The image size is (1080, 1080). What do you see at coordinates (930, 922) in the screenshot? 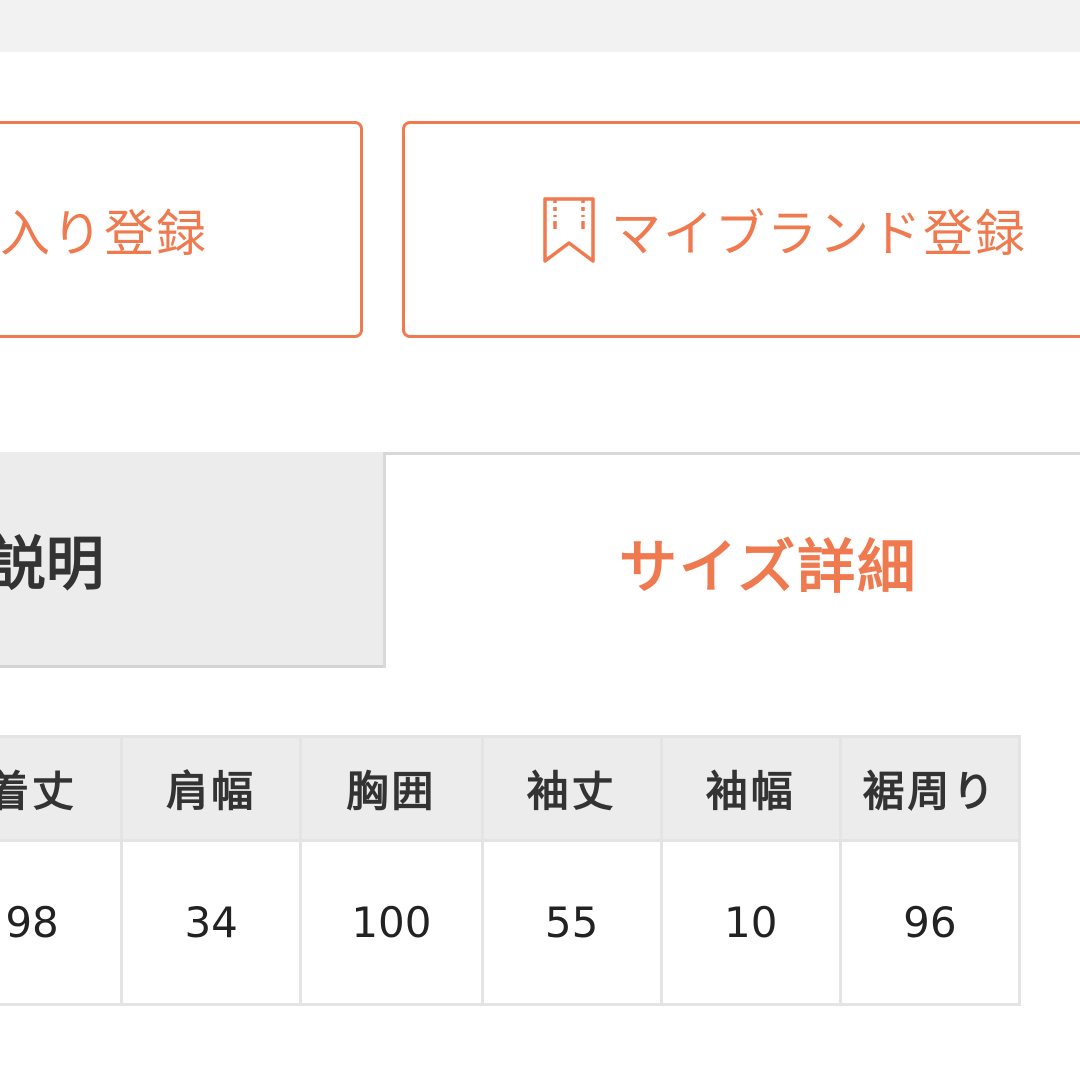
I see `value-cell-hem: 96` at bounding box center [930, 922].